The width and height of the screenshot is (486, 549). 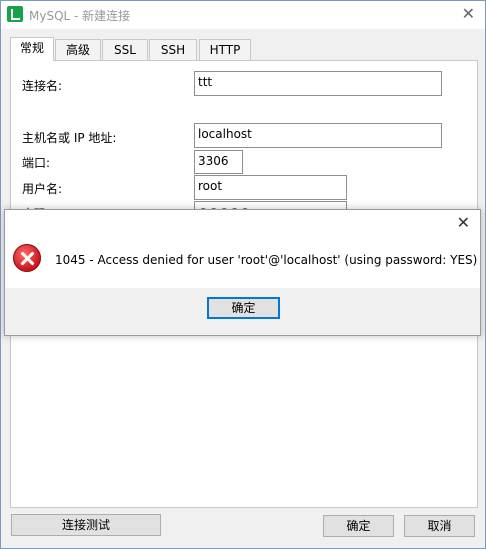 What do you see at coordinates (270, 187) in the screenshot?
I see `username-input: root` at bounding box center [270, 187].